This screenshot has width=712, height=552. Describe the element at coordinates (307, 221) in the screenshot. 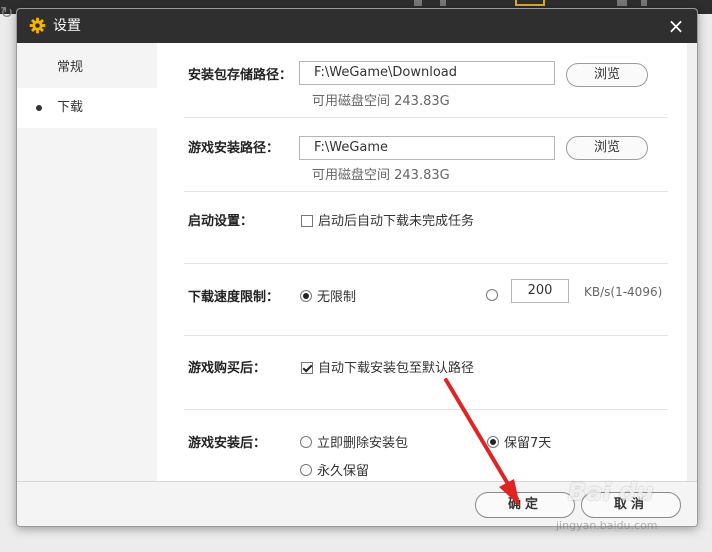

I see `startup-auto-download-checkbox` at that location.